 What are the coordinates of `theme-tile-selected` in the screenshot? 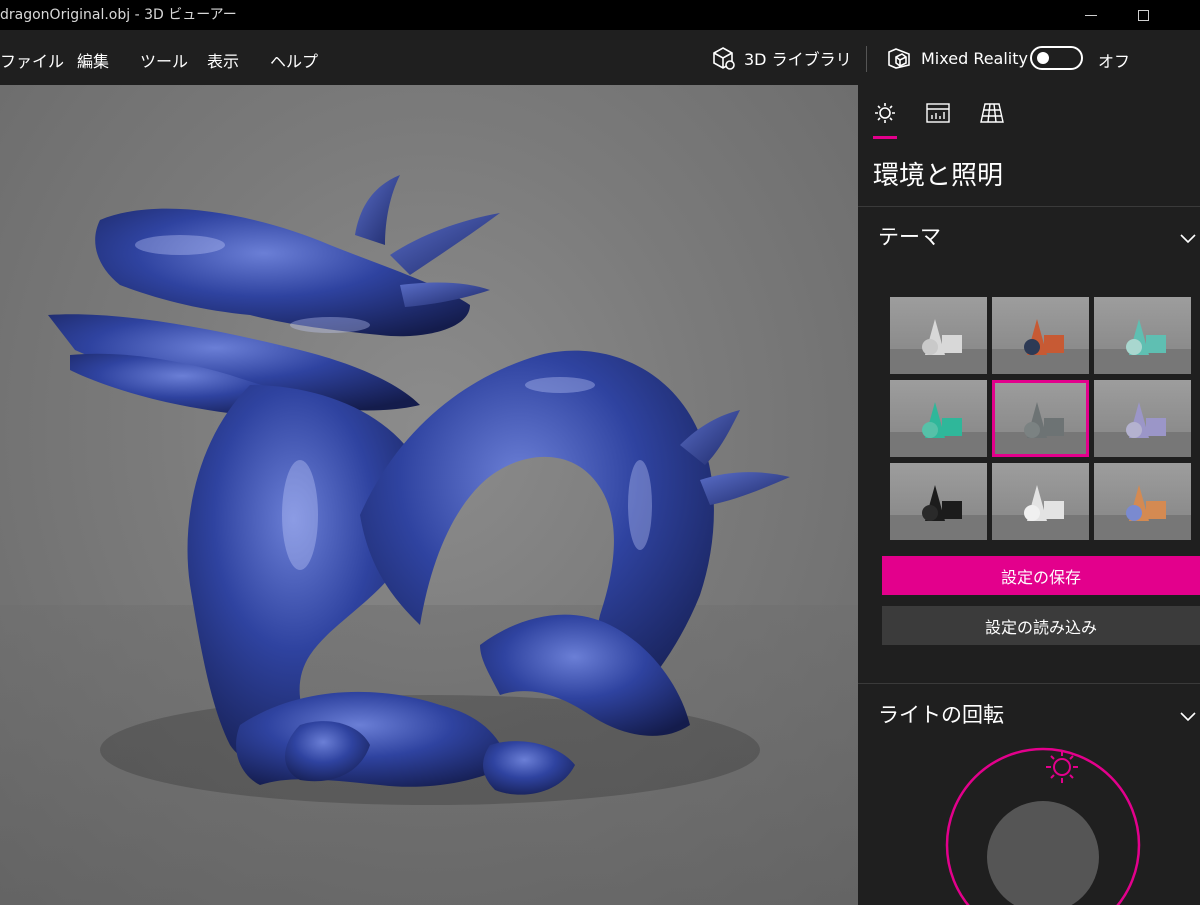 It's located at (1040, 418).